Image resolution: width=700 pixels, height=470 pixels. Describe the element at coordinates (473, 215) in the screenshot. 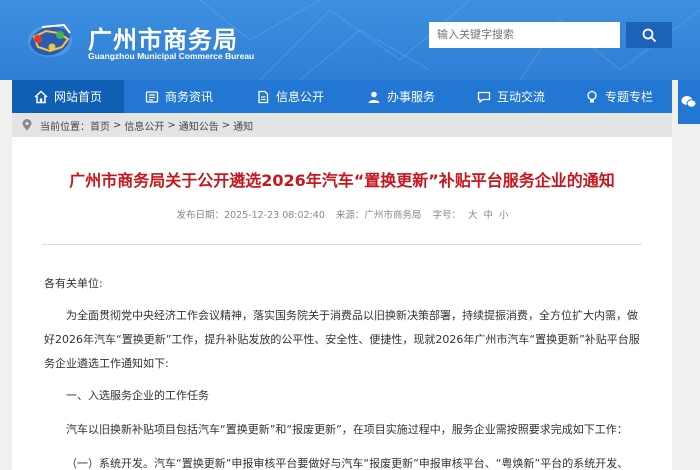

I see `font-size-large-button: 大` at that location.